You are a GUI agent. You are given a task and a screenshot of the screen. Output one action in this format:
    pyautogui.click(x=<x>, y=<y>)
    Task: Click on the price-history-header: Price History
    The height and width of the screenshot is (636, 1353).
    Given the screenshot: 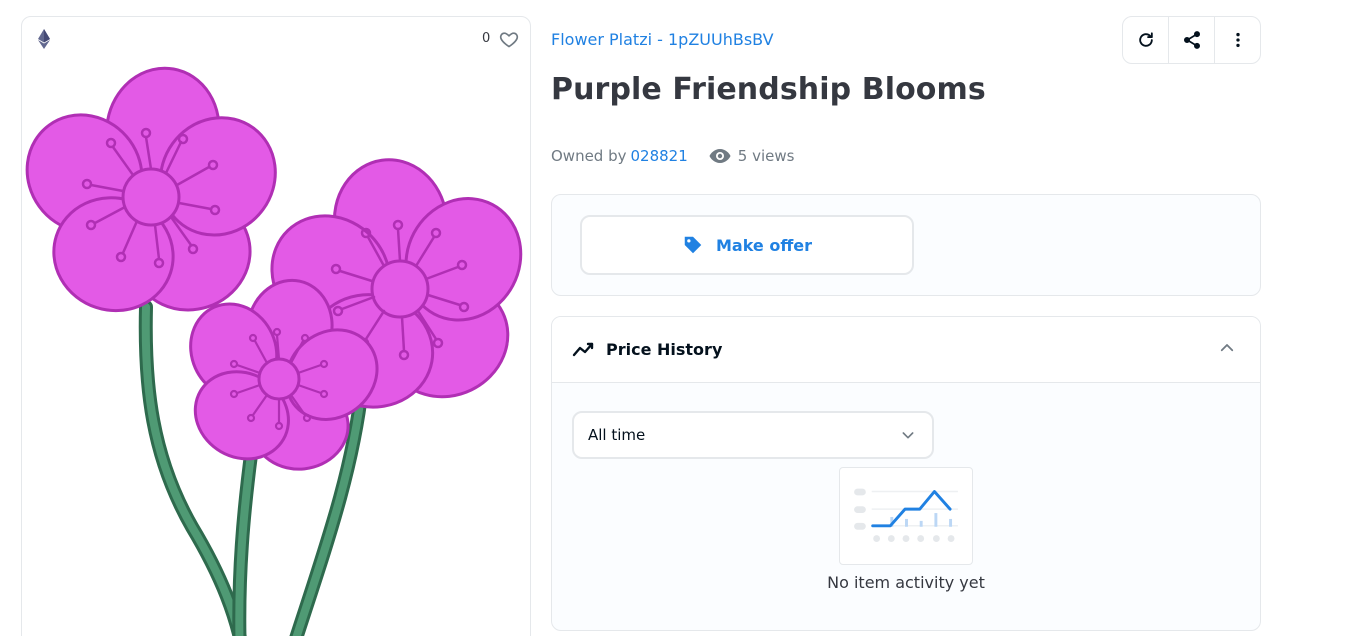 What is the action you would take?
    pyautogui.click(x=906, y=350)
    